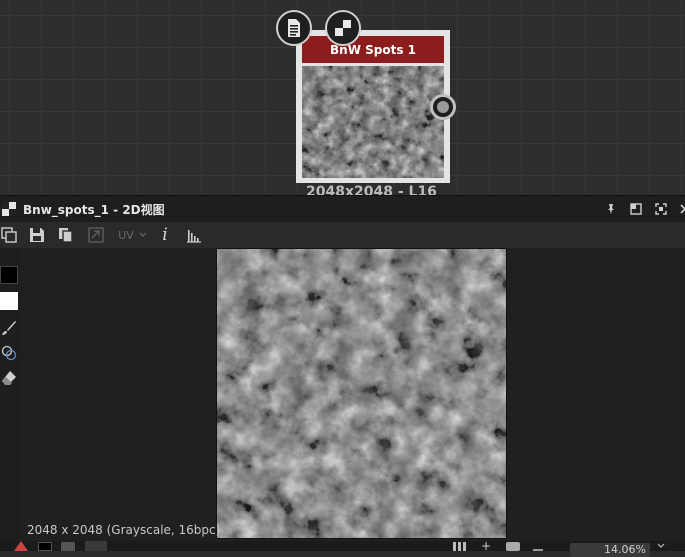 The width and height of the screenshot is (685, 557). What do you see at coordinates (9, 353) in the screenshot?
I see `blend-icon` at bounding box center [9, 353].